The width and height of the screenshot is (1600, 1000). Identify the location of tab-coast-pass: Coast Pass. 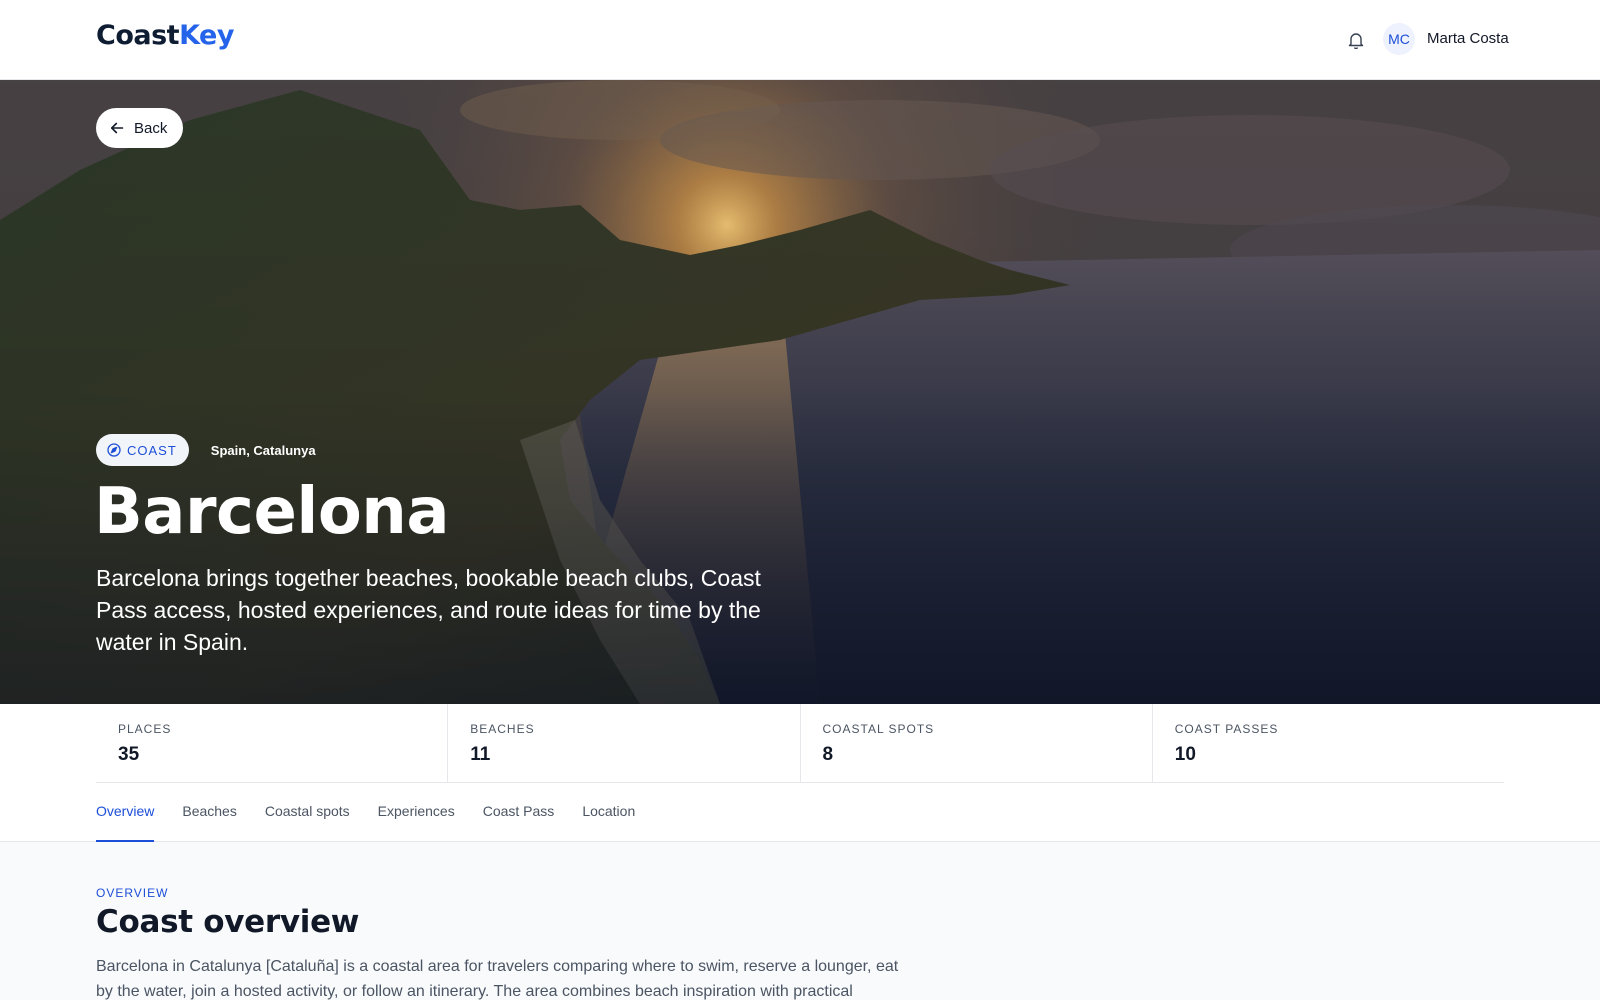
(519, 813).